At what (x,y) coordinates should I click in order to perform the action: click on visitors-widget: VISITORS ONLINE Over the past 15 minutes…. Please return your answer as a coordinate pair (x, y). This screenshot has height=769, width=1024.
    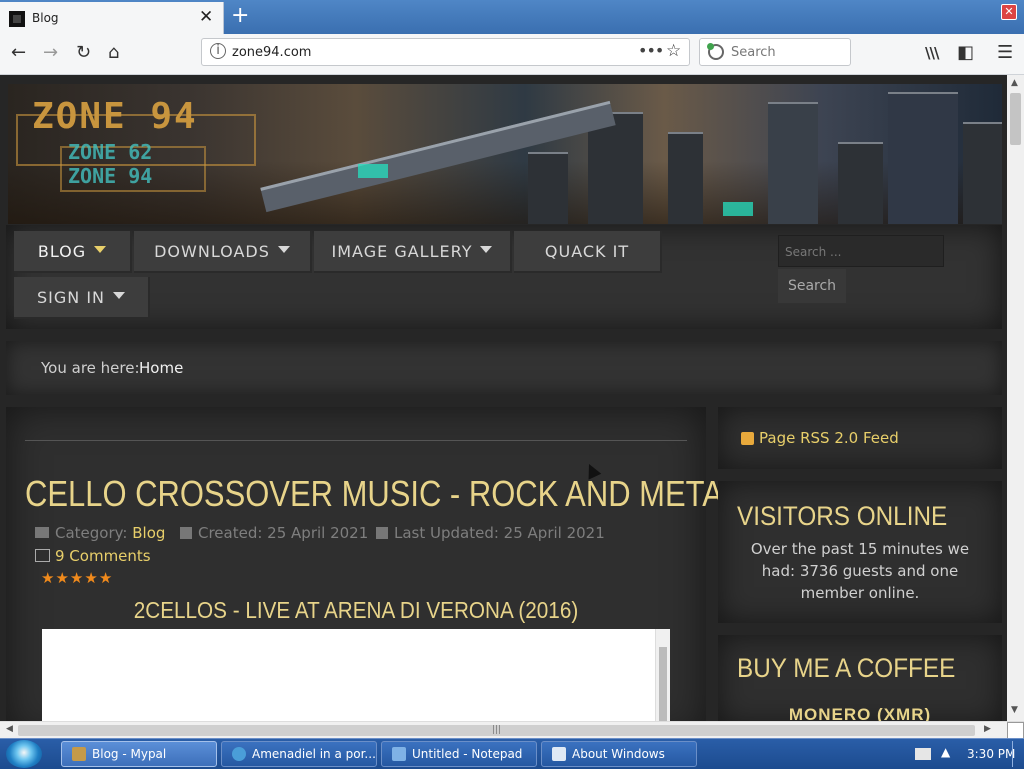
    Looking at the image, I should click on (860, 552).